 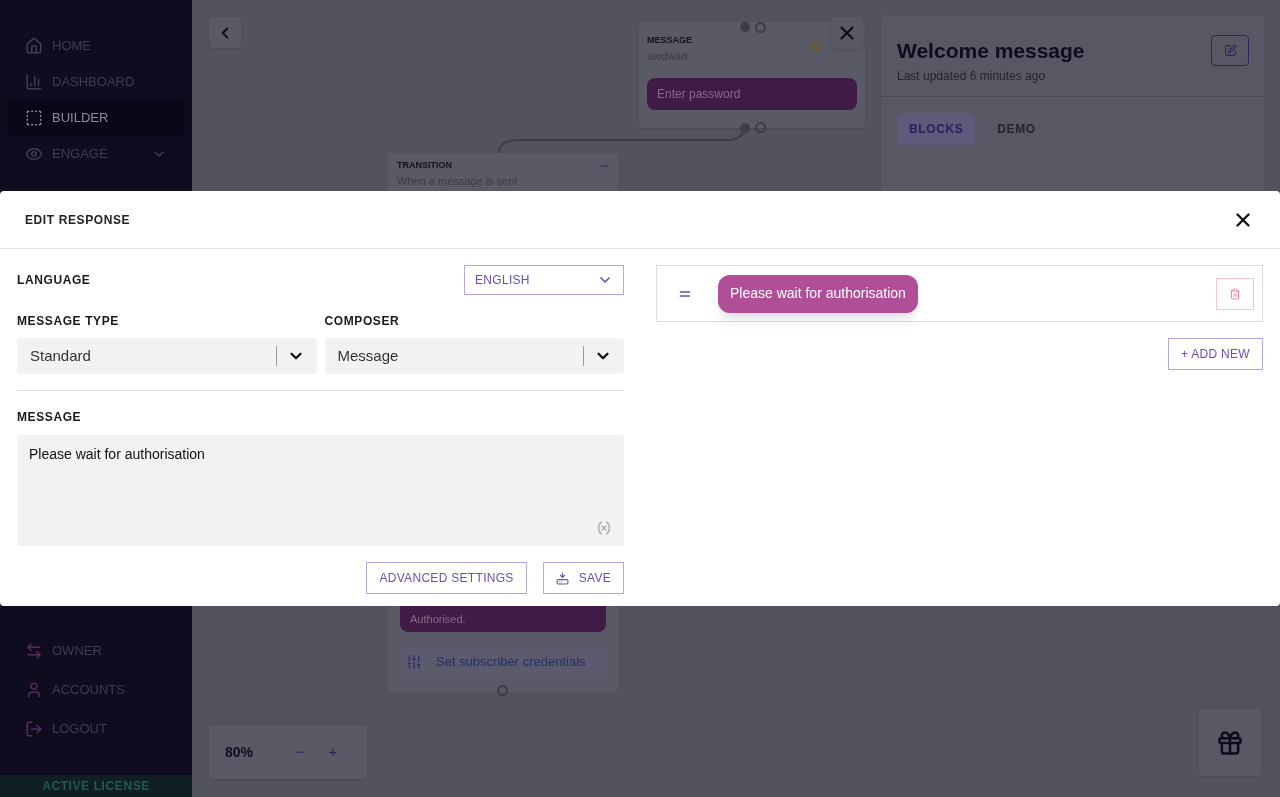 I want to click on sliders-icon, so click(x=414, y=662).